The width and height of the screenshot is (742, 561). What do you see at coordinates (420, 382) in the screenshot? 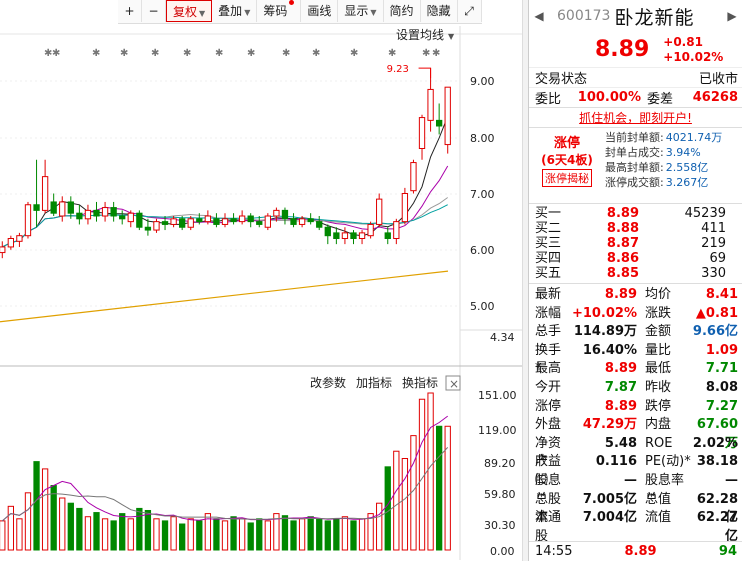
I see `switch-indicator-button: 换指标` at bounding box center [420, 382].